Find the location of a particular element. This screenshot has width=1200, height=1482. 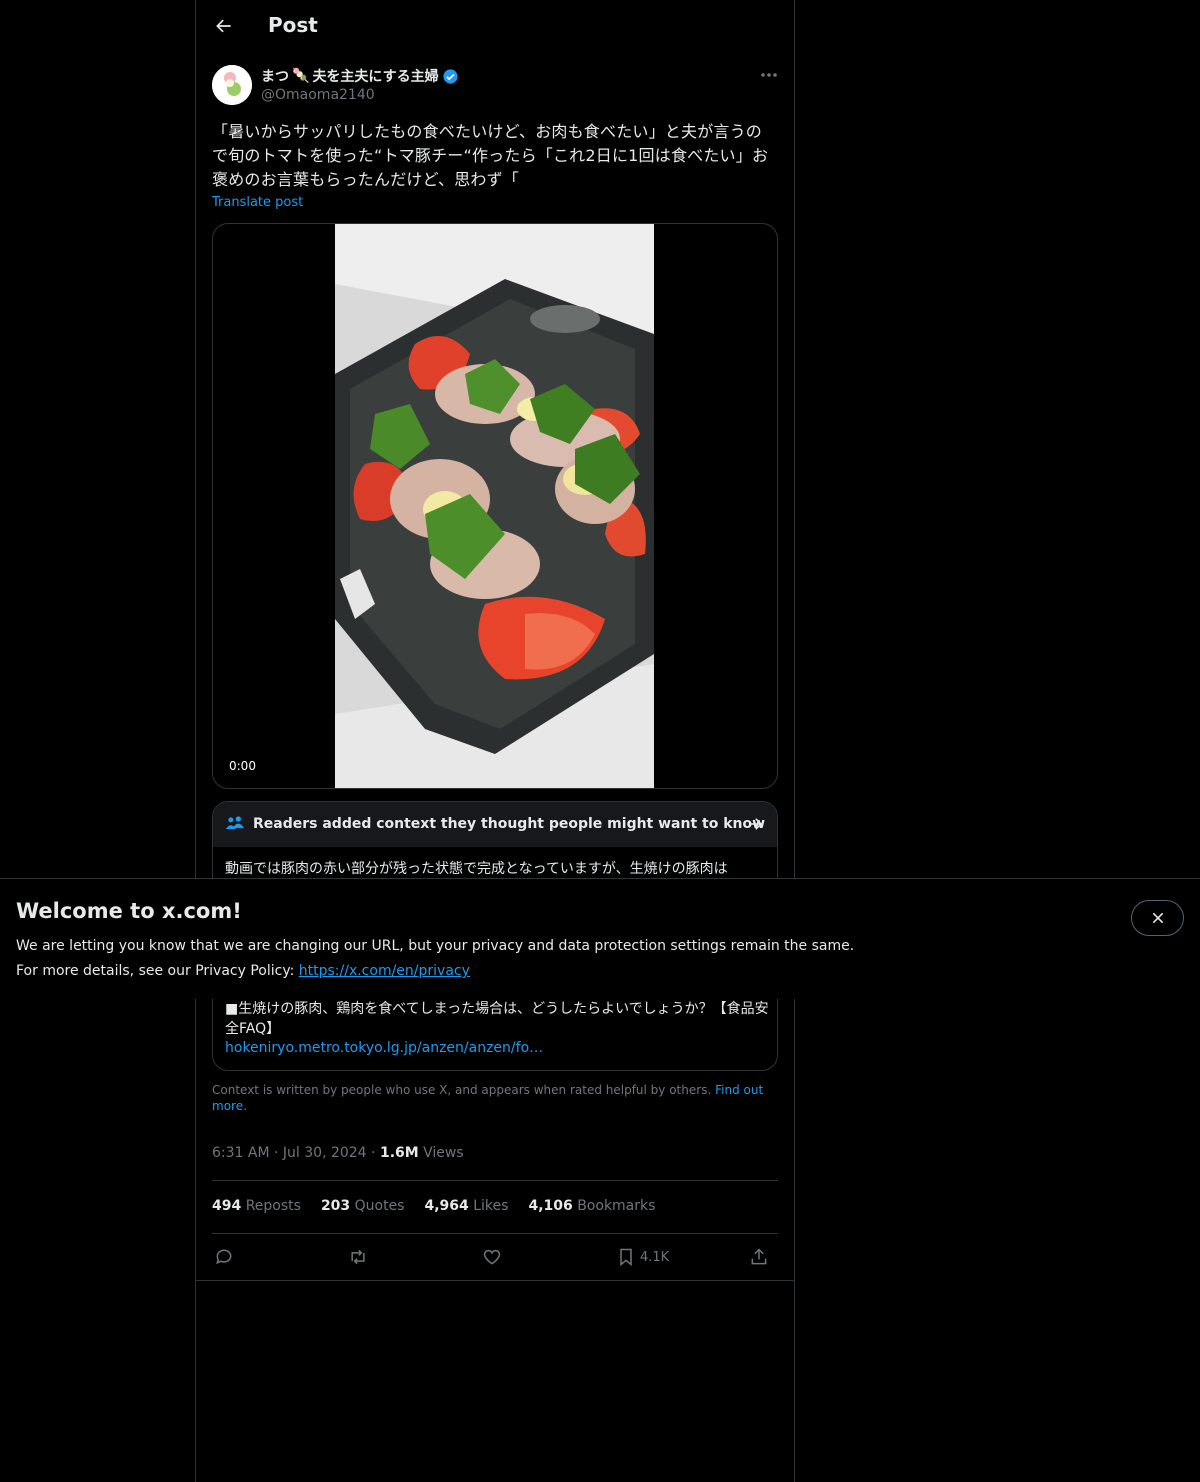

author-handle: @Omaoma2140 is located at coordinates (318, 95).